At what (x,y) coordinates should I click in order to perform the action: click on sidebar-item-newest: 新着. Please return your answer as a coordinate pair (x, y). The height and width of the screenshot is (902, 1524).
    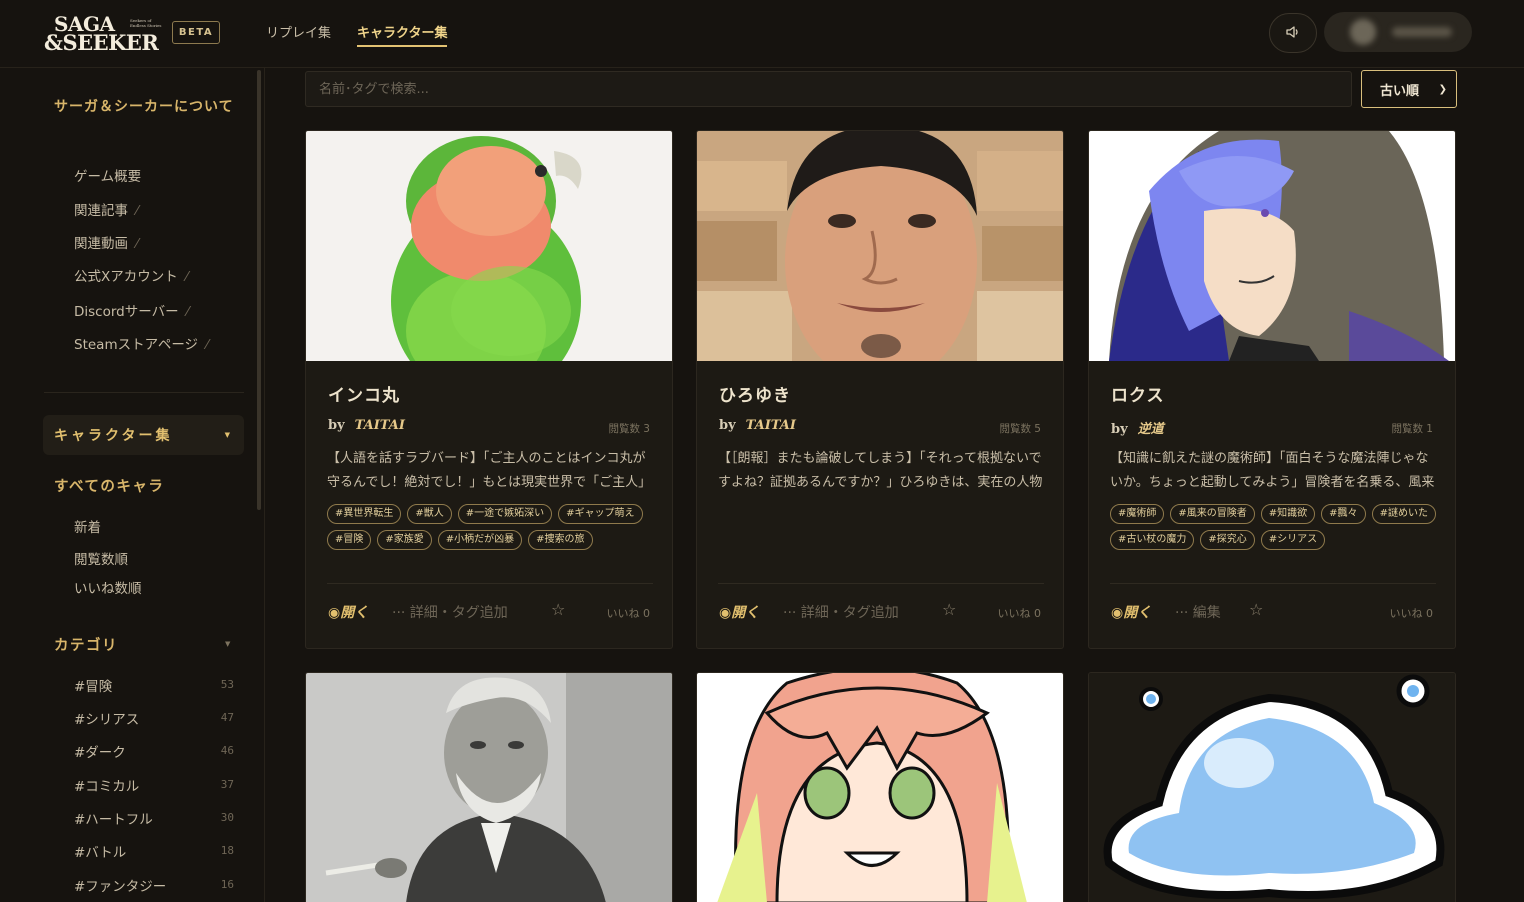
    Looking at the image, I should click on (87, 526).